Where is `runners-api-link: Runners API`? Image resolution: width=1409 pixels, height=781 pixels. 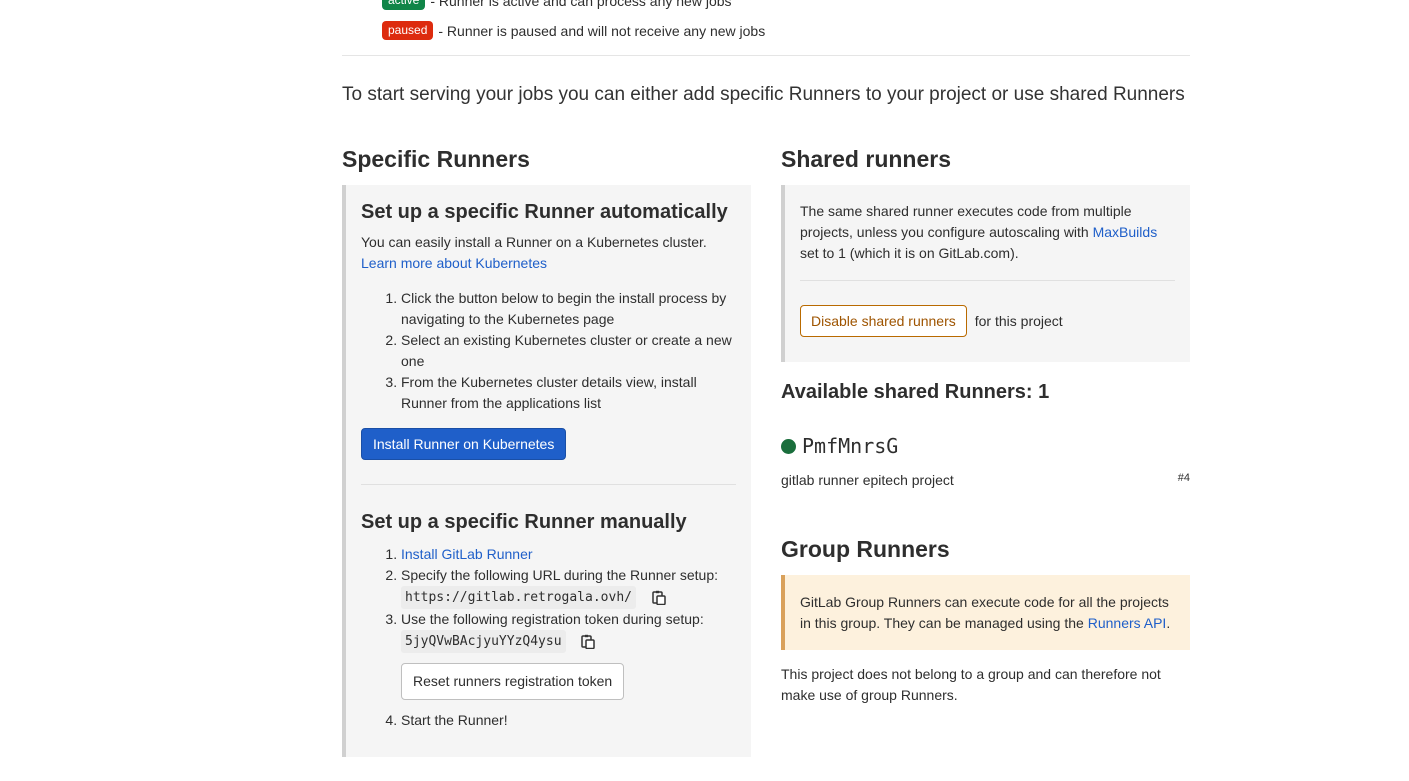 runners-api-link: Runners API is located at coordinates (1127, 623).